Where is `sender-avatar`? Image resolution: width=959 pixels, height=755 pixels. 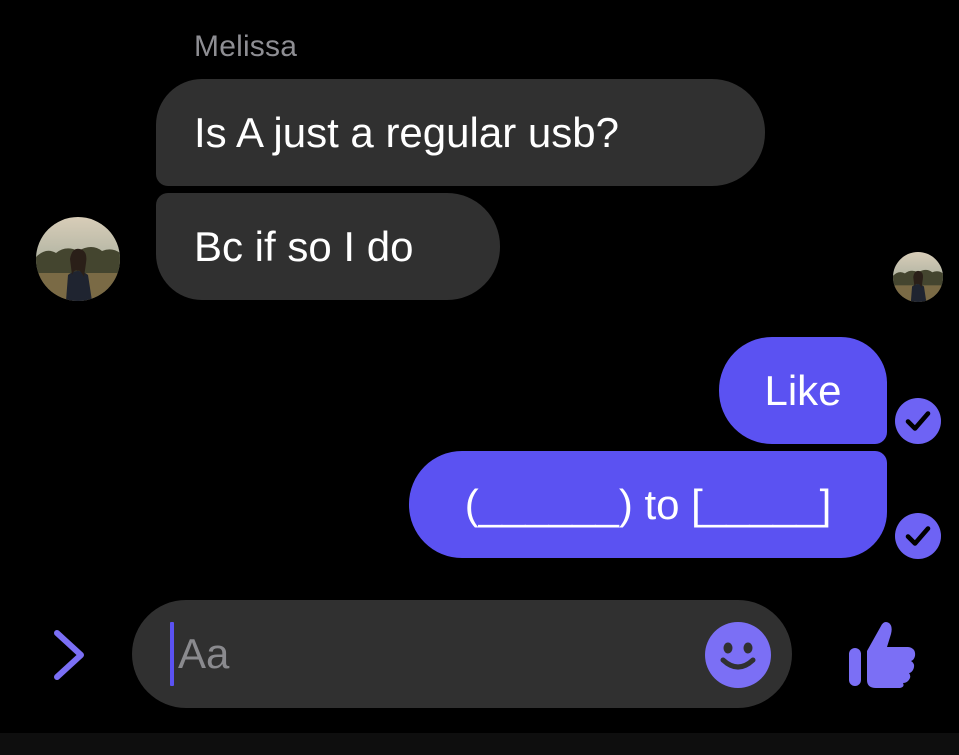
sender-avatar is located at coordinates (78, 259).